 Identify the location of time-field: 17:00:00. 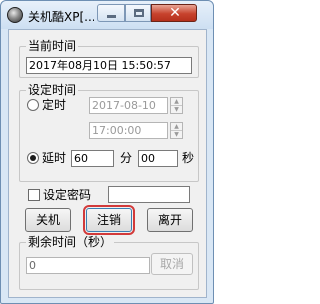
(128, 130).